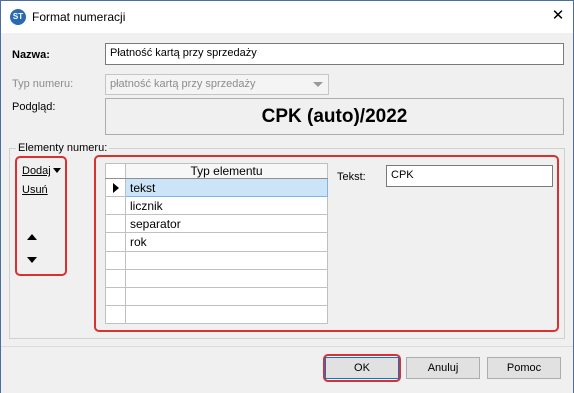 The height and width of the screenshot is (393, 574). What do you see at coordinates (115, 171) in the screenshot?
I see `grid-corner` at bounding box center [115, 171].